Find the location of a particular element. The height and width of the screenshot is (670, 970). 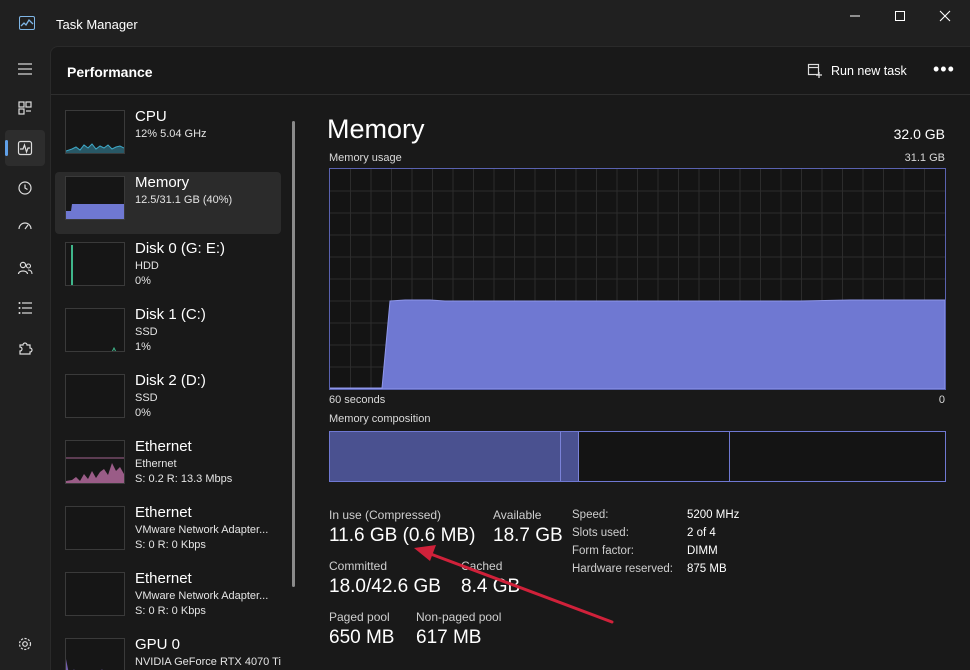

users-icon is located at coordinates (25, 268).